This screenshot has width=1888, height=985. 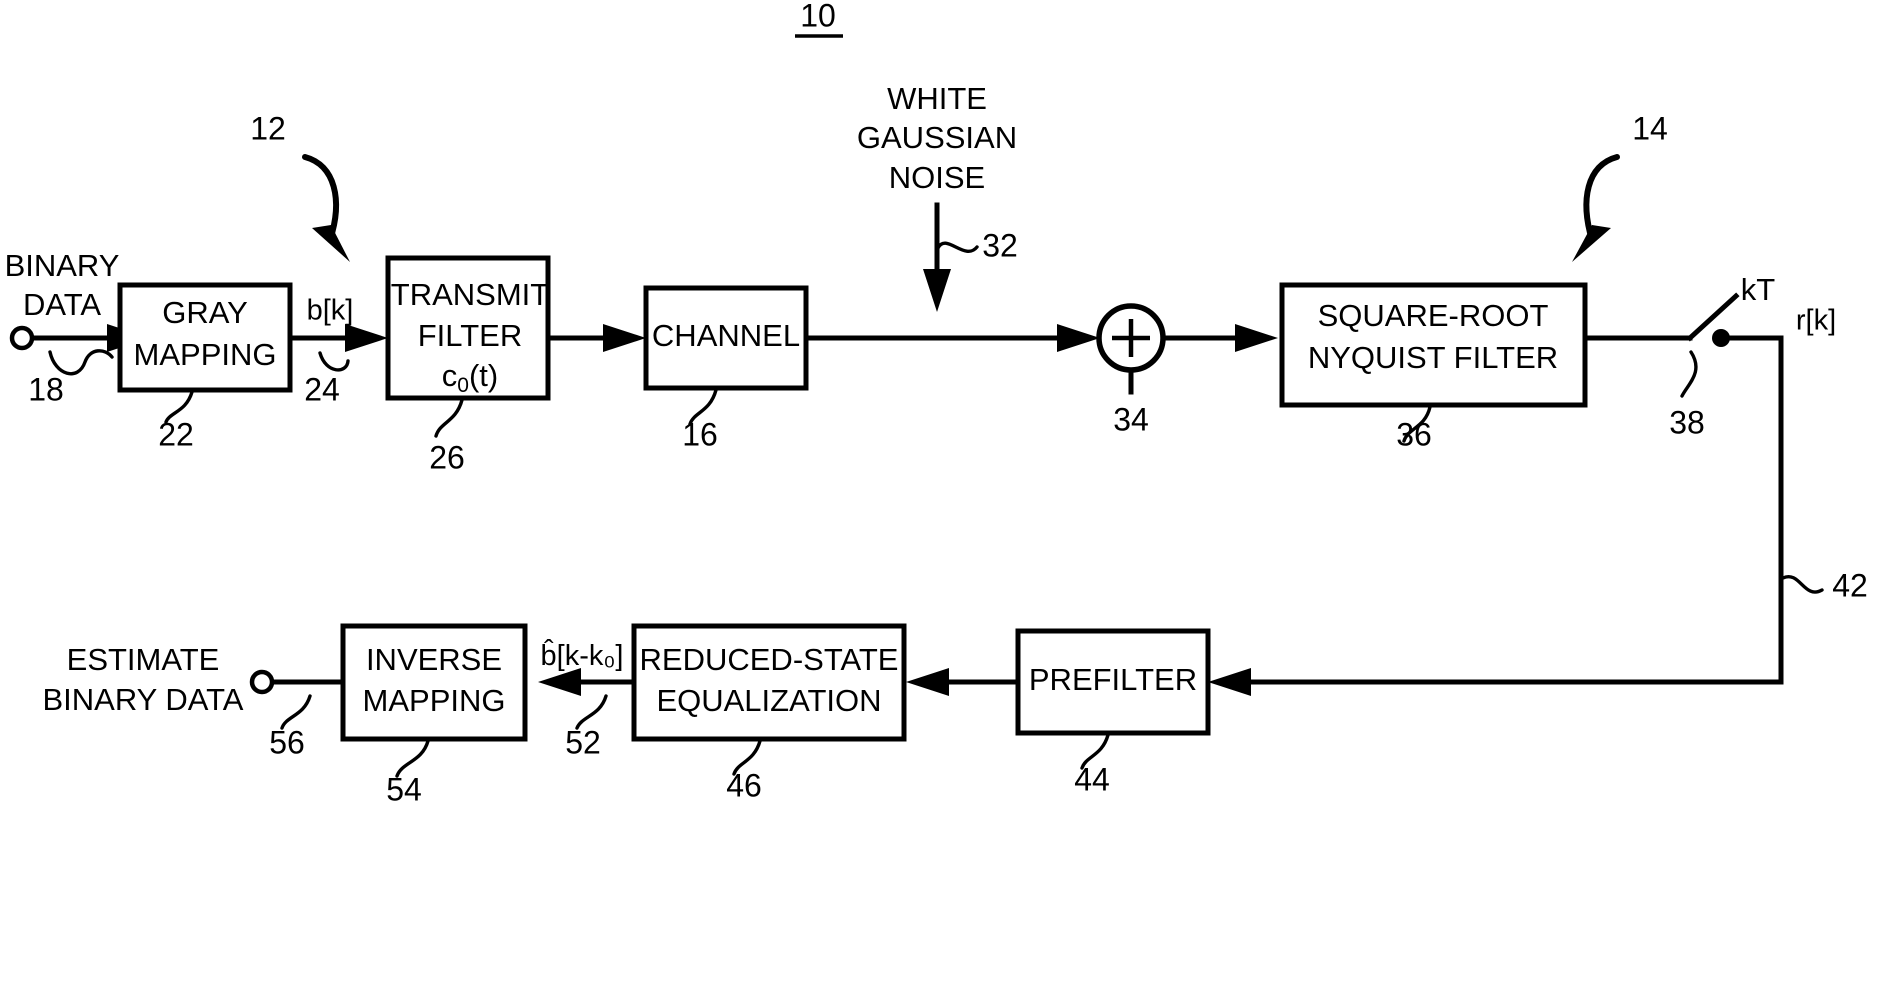 I want to click on wire-txfilter-to-channel, so click(x=595, y=338).